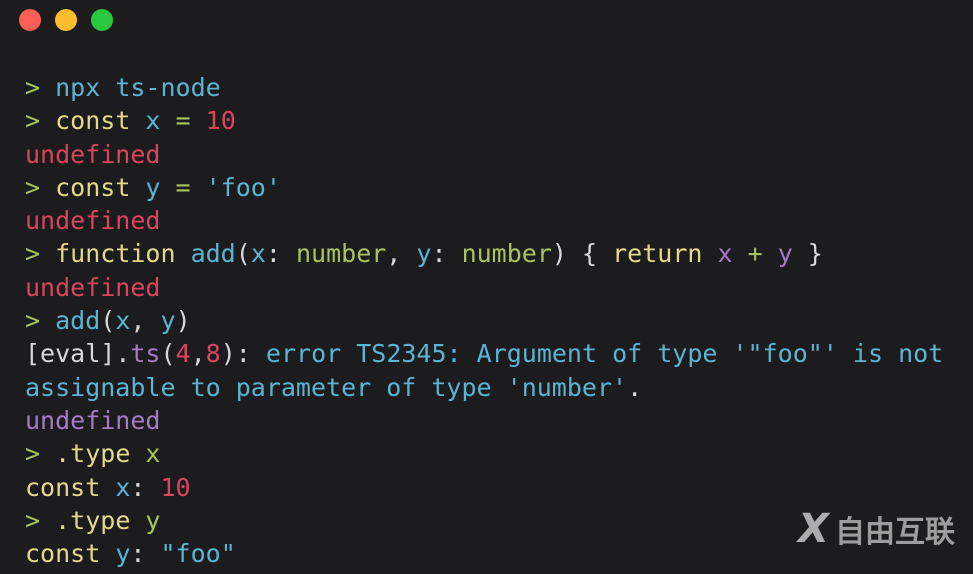 The image size is (973, 574). Describe the element at coordinates (650, 254) in the screenshot. I see `terminal-token: return` at that location.